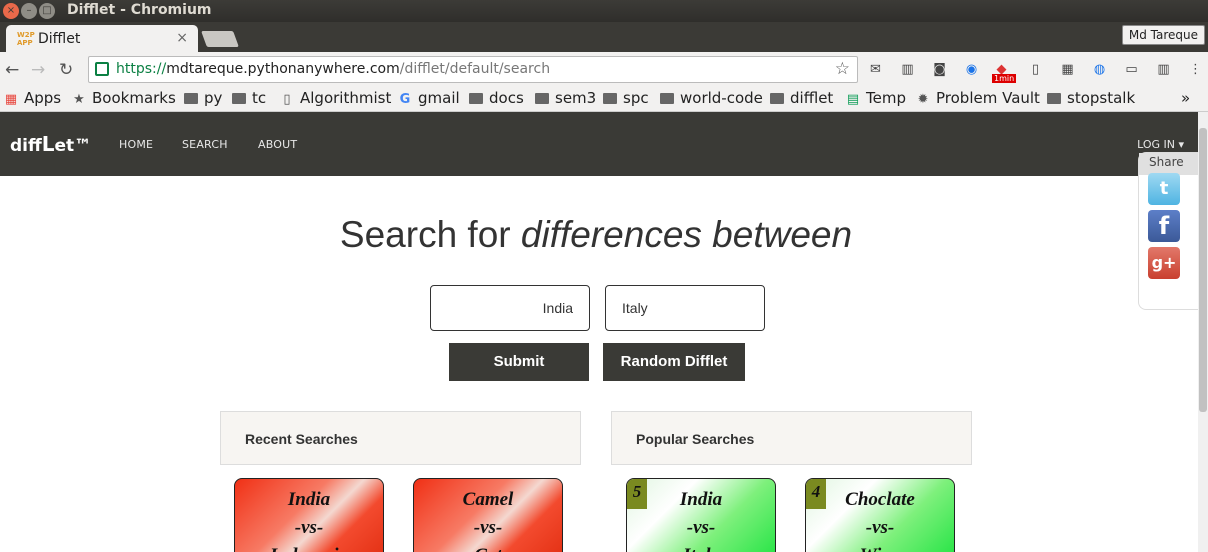 The width and height of the screenshot is (1208, 552). I want to click on popular-search-card: 4 Choclate -vs- Wine, so click(880, 515).